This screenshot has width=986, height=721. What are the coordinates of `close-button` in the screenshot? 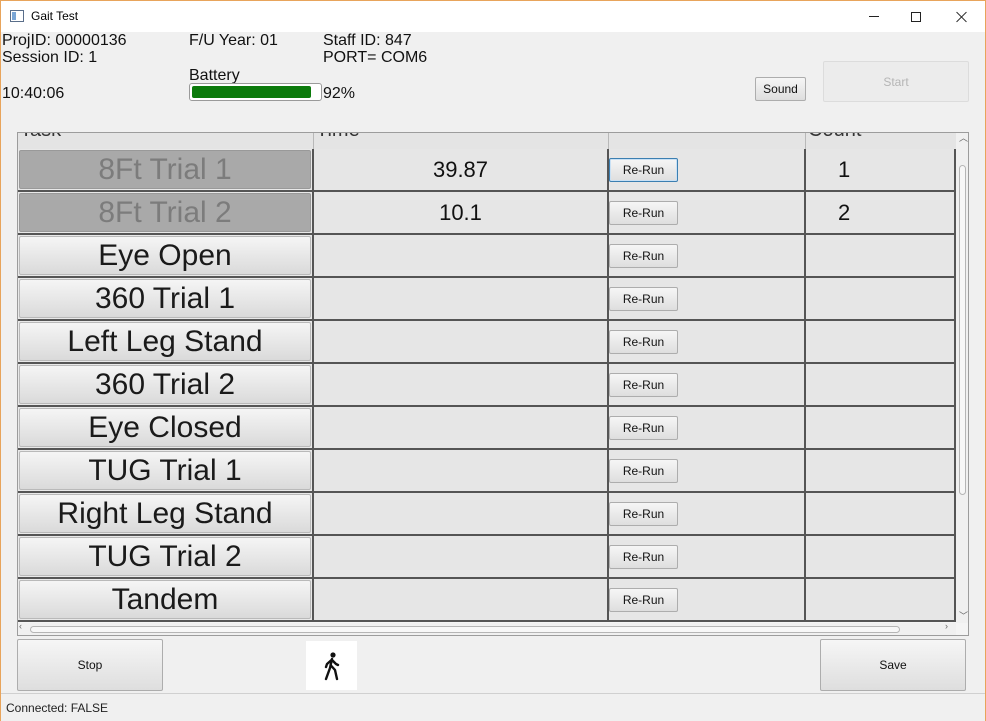 It's located at (962, 16).